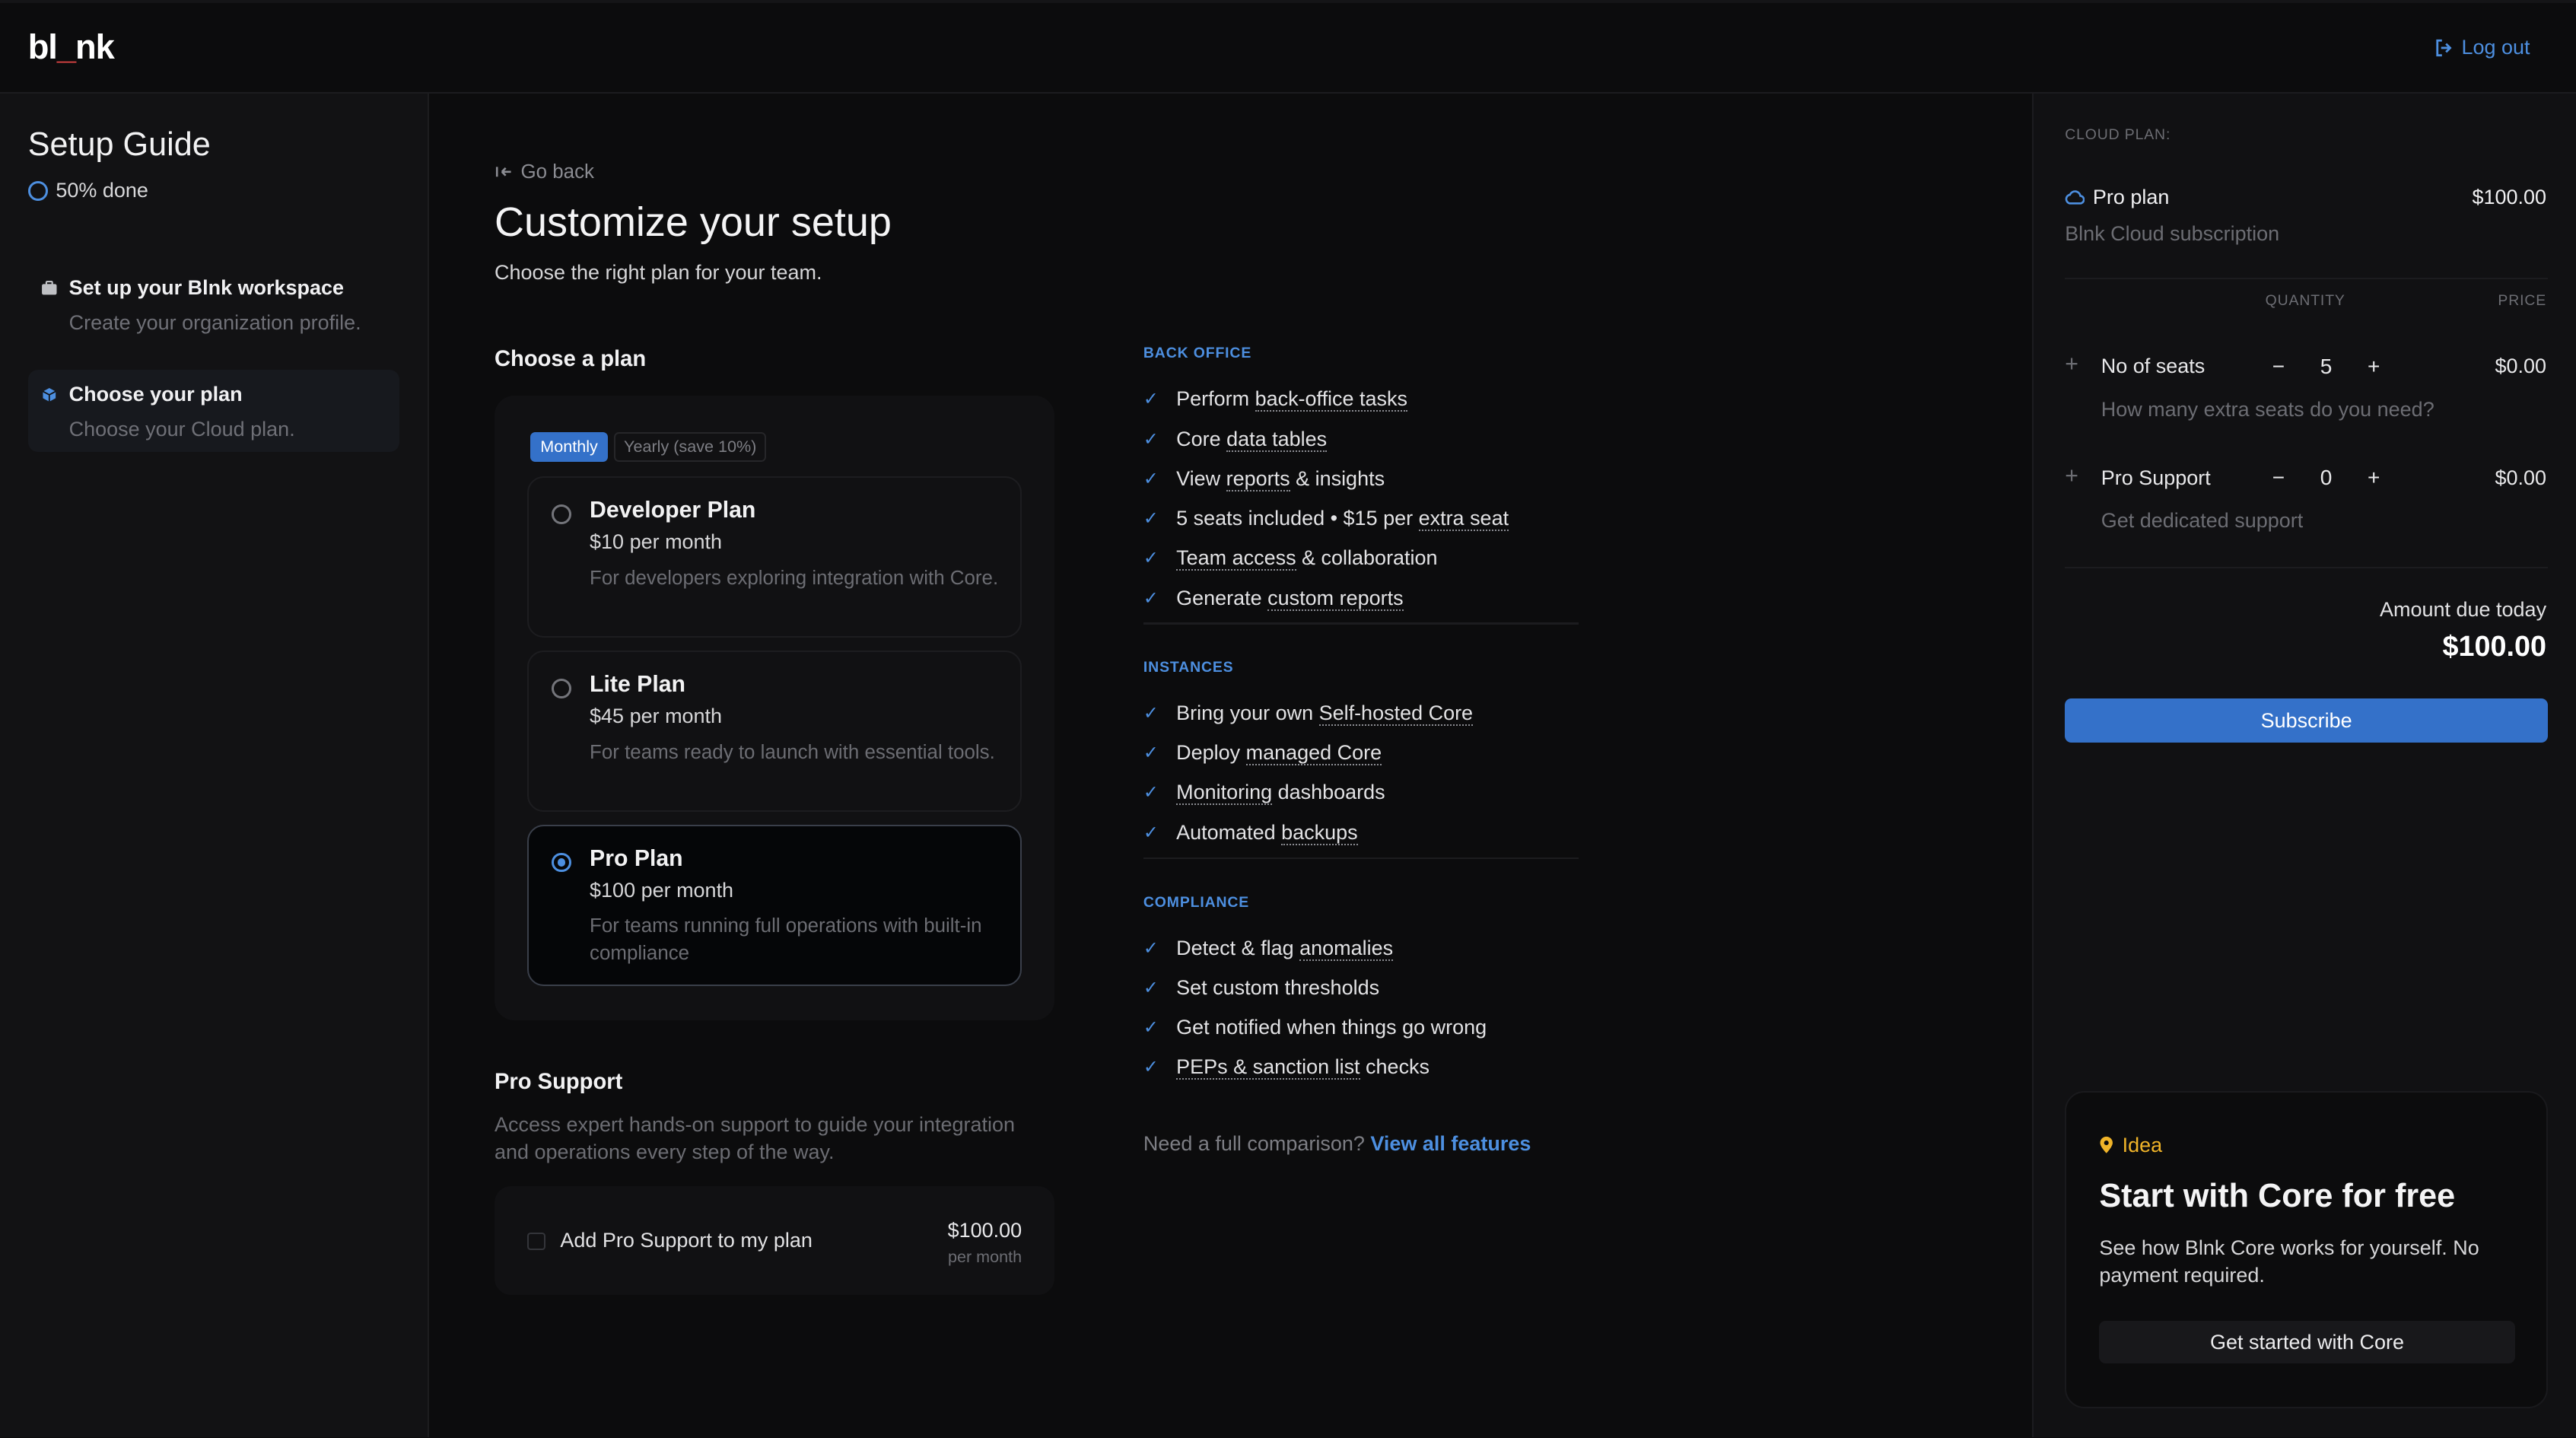 The image size is (2576, 1438). I want to click on feature-text-part: dashboards, so click(1329, 792).